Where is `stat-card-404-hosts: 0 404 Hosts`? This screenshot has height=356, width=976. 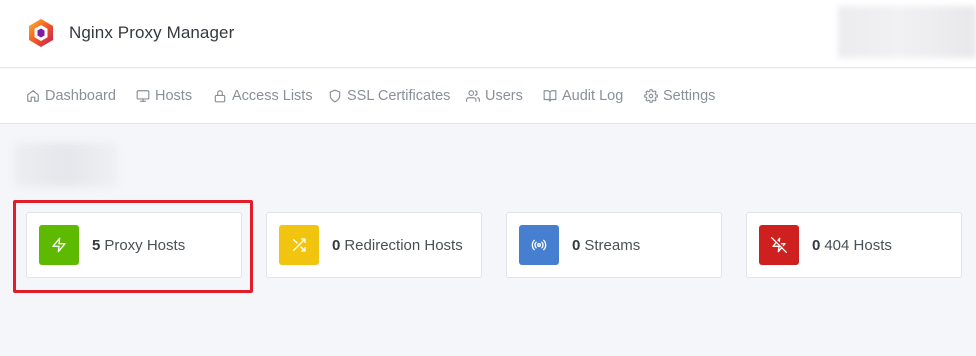 stat-card-404-hosts: 0 404 Hosts is located at coordinates (854, 245).